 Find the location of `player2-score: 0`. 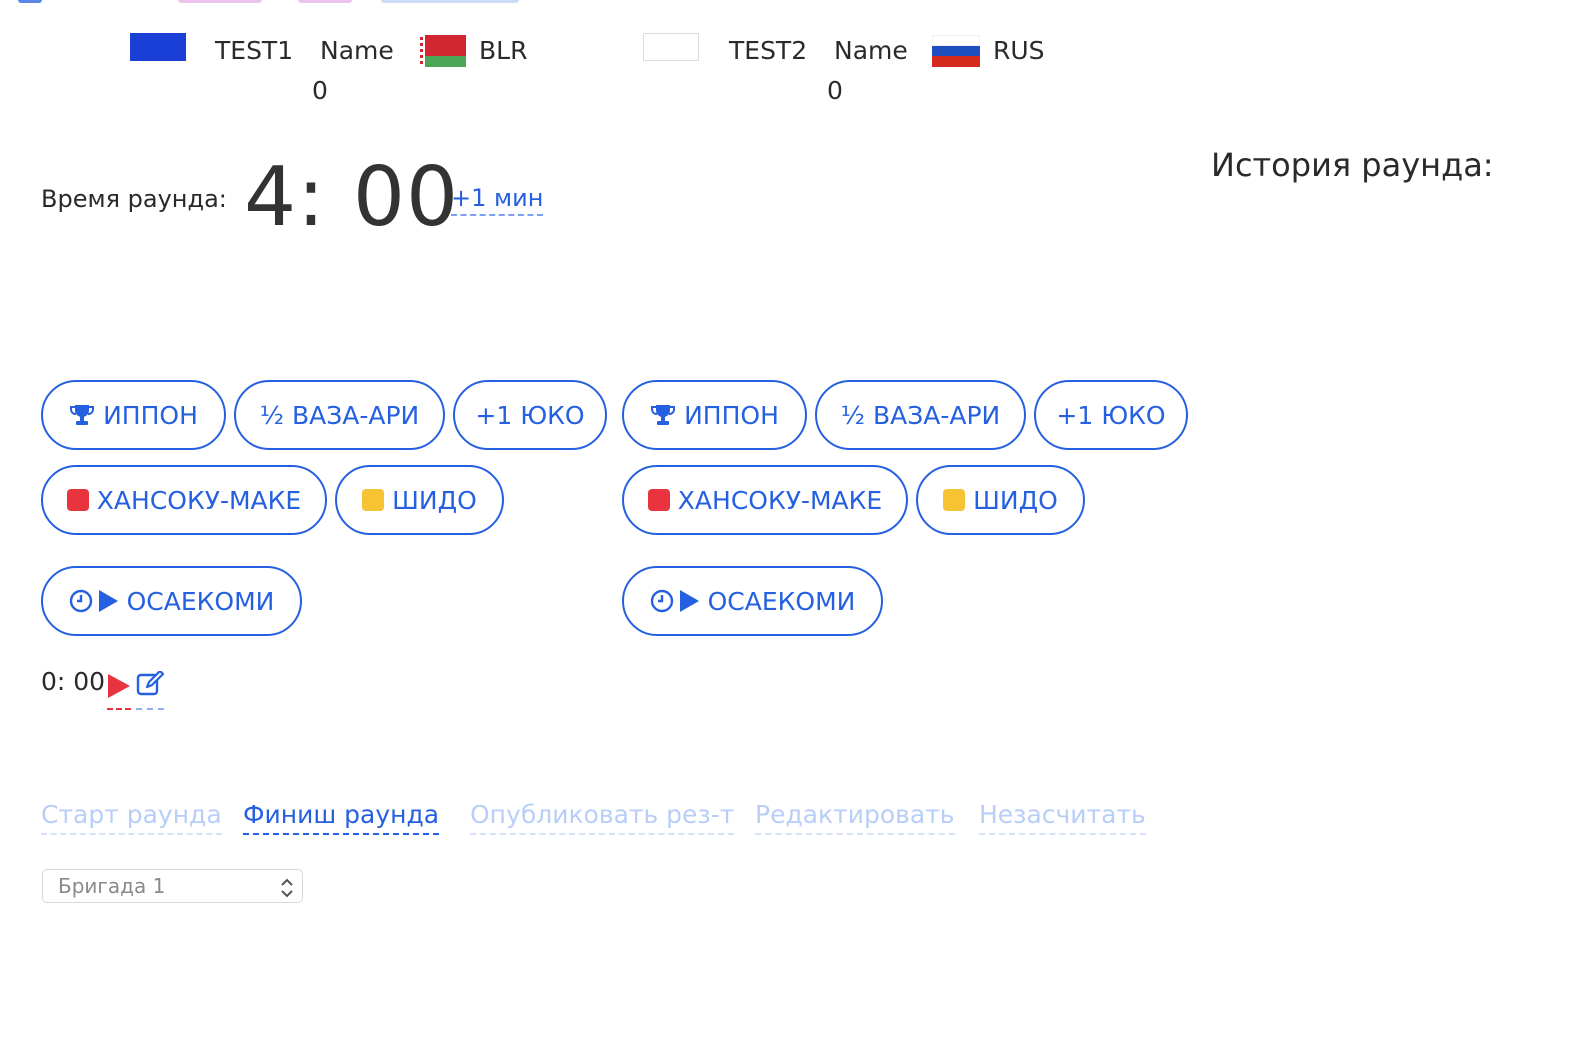

player2-score: 0 is located at coordinates (835, 90).